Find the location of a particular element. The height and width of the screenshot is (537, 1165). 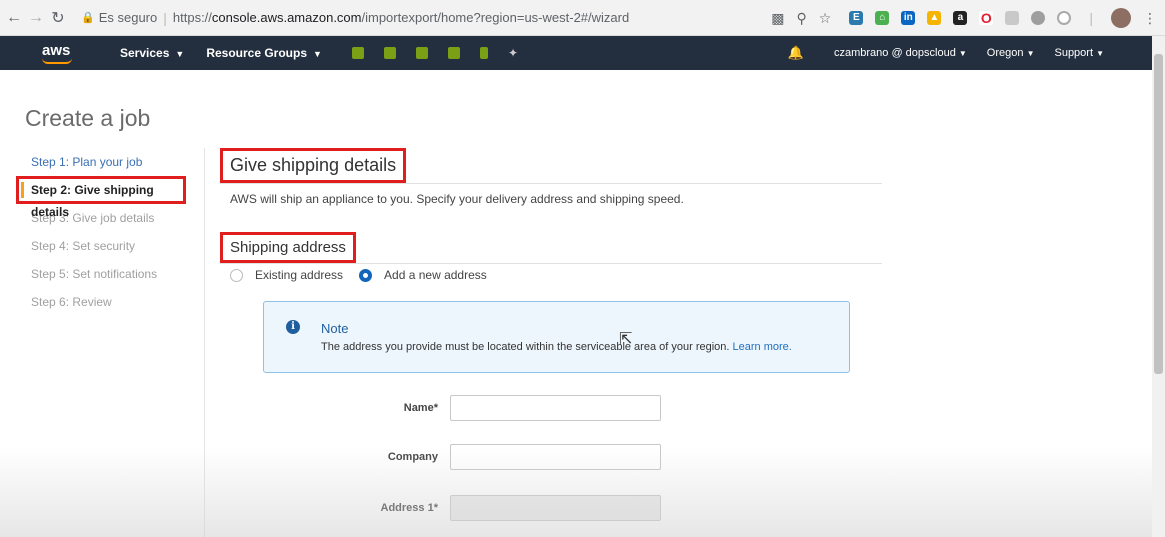

new-address-radio is located at coordinates (366, 275).